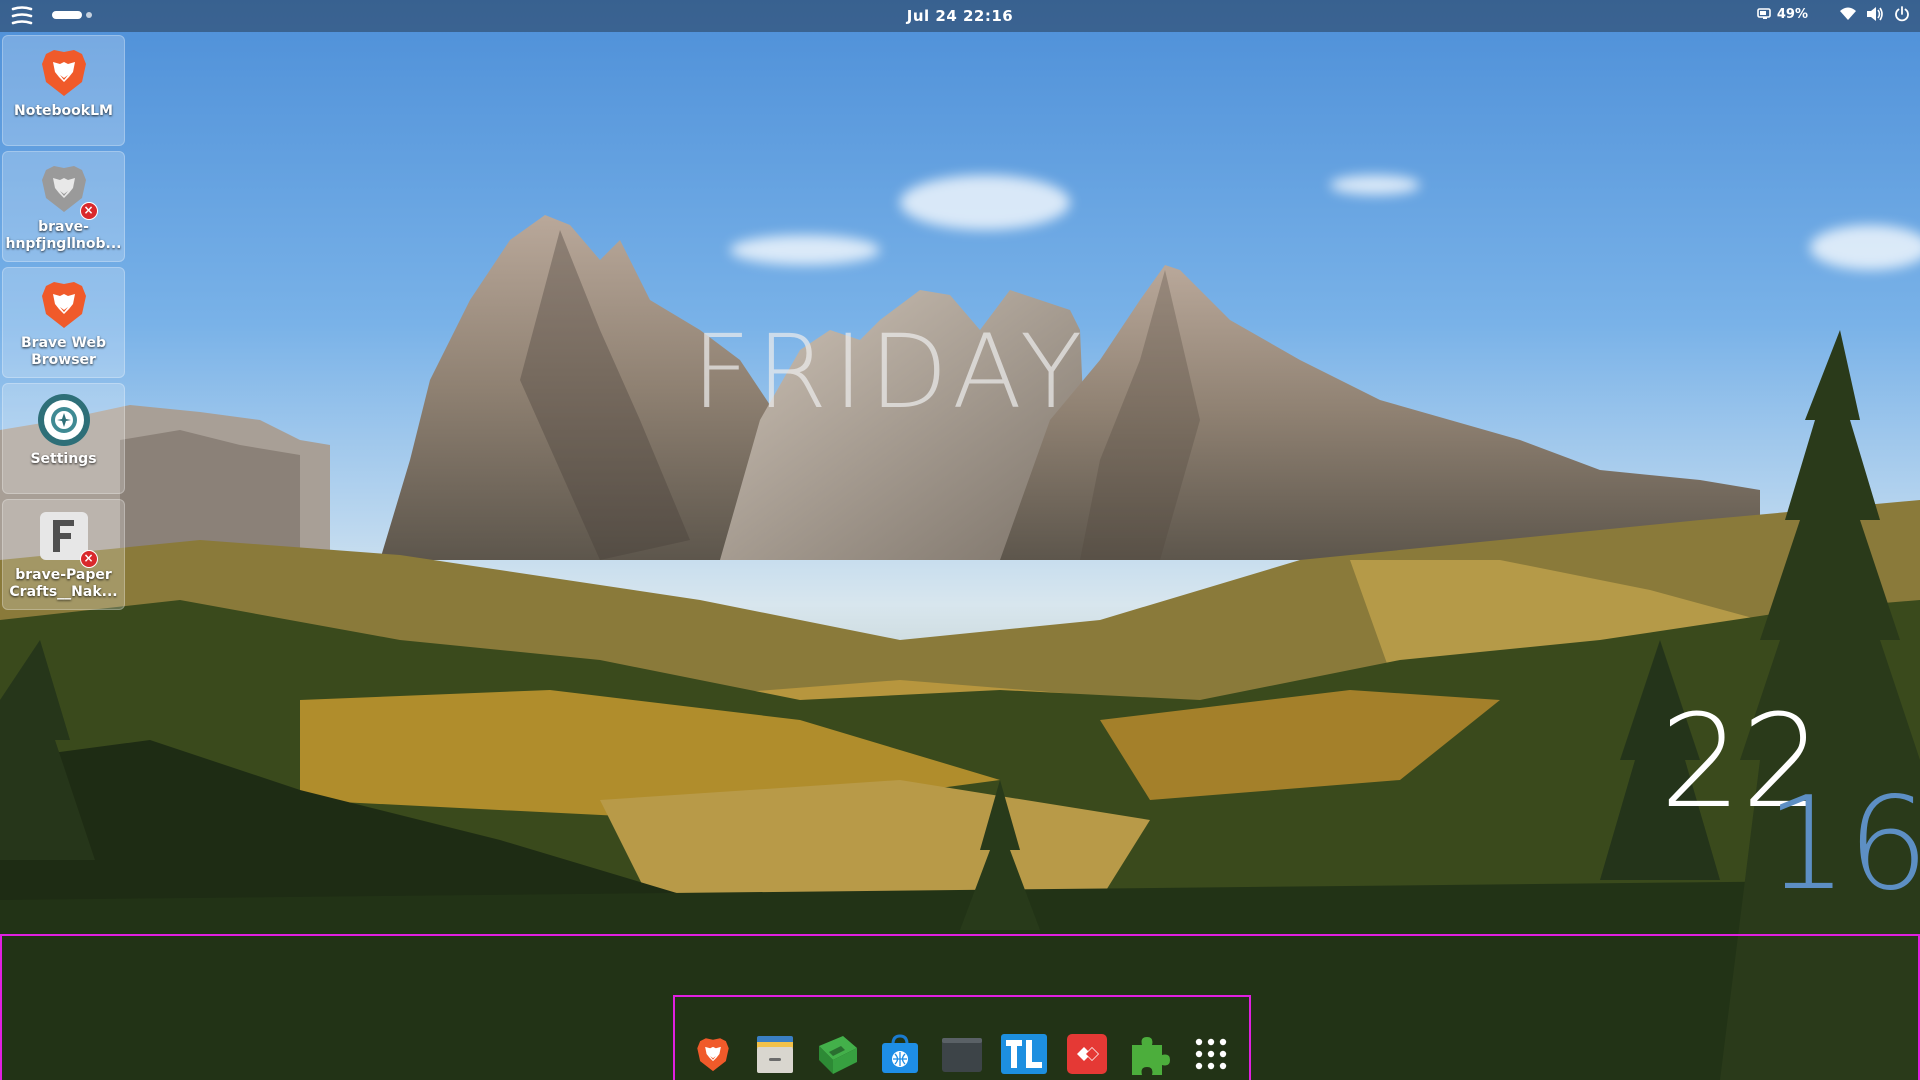 The width and height of the screenshot is (1920, 1080). I want to click on desktop-icon-label: NotebookLM, so click(63, 111).